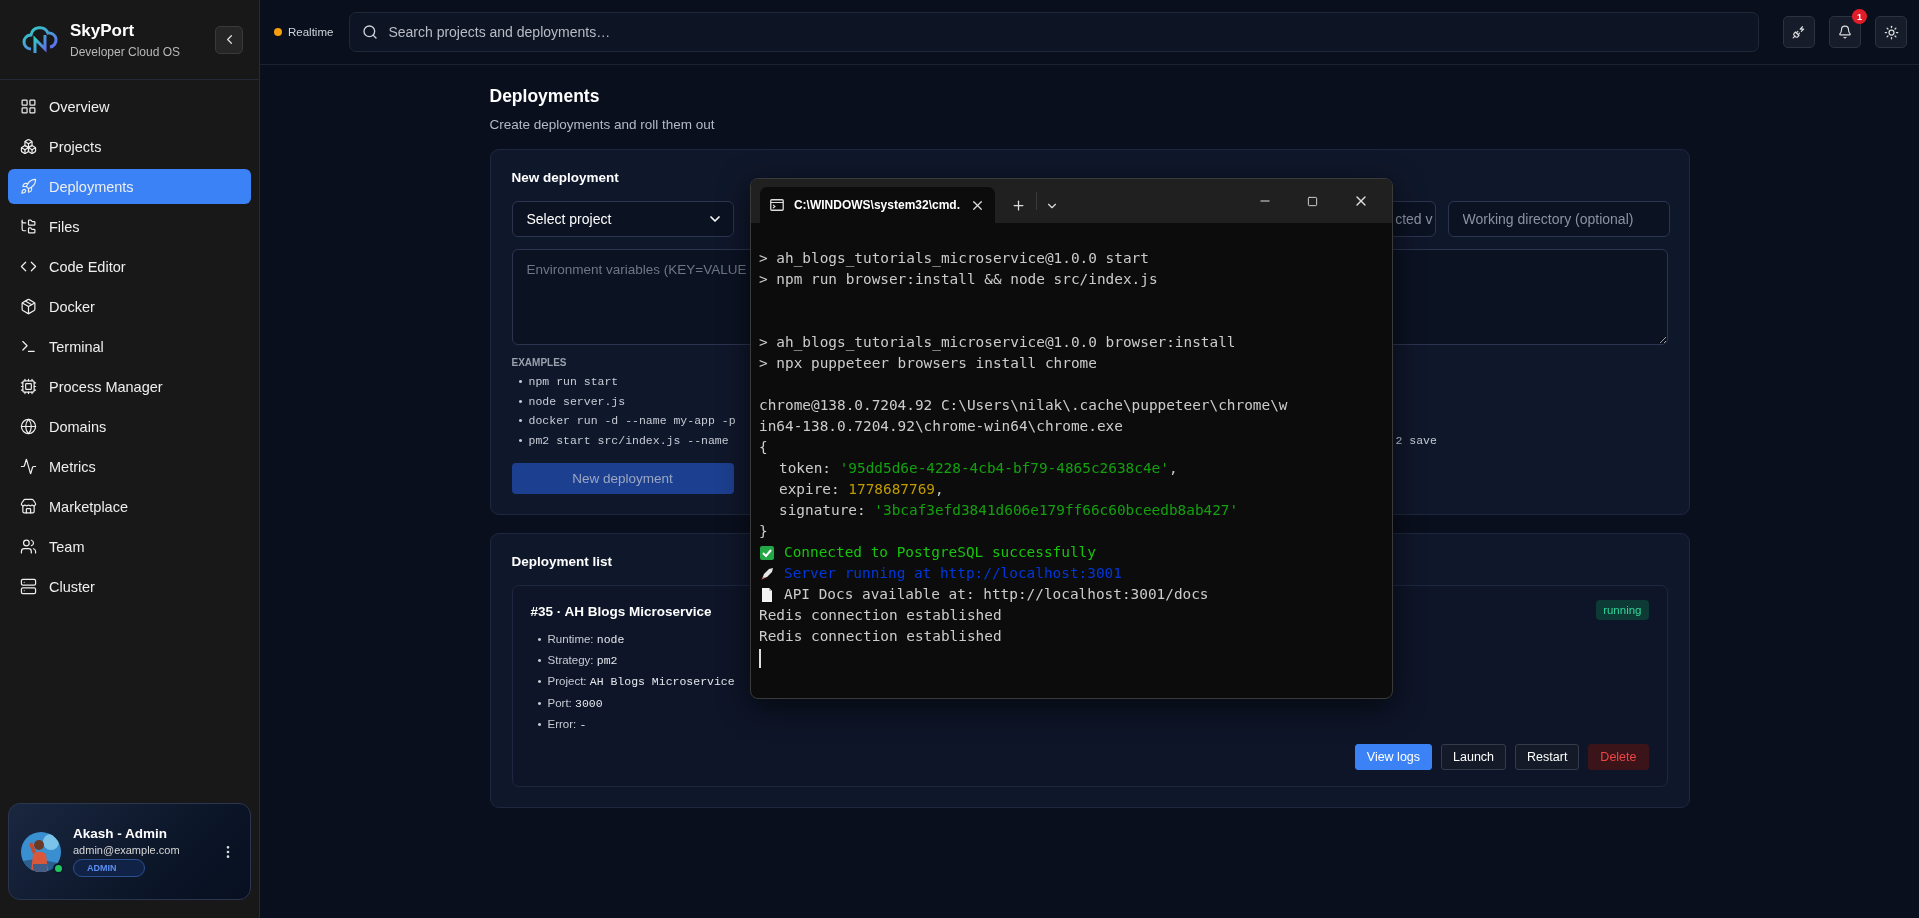 The height and width of the screenshot is (918, 1919). Describe the element at coordinates (129, 386) in the screenshot. I see `nav-item: Process Manager` at that location.